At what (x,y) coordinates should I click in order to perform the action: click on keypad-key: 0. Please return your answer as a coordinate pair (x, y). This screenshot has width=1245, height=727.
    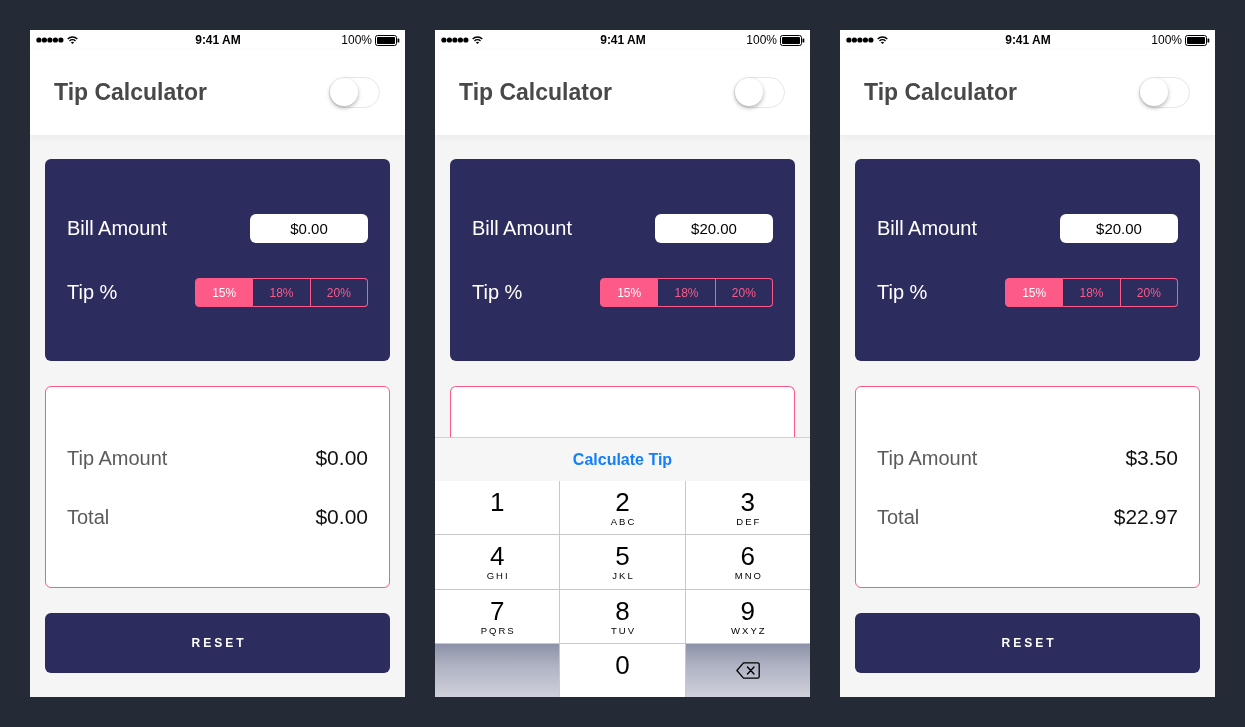
    Looking at the image, I should click on (622, 670).